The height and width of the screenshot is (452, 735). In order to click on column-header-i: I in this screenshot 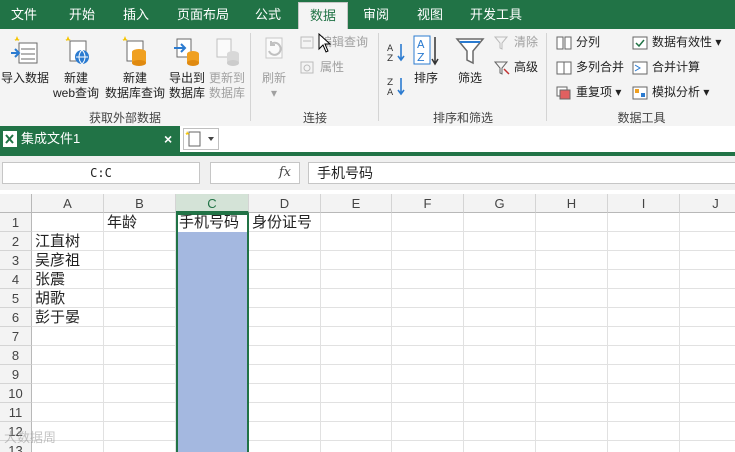, I will do `click(644, 203)`.